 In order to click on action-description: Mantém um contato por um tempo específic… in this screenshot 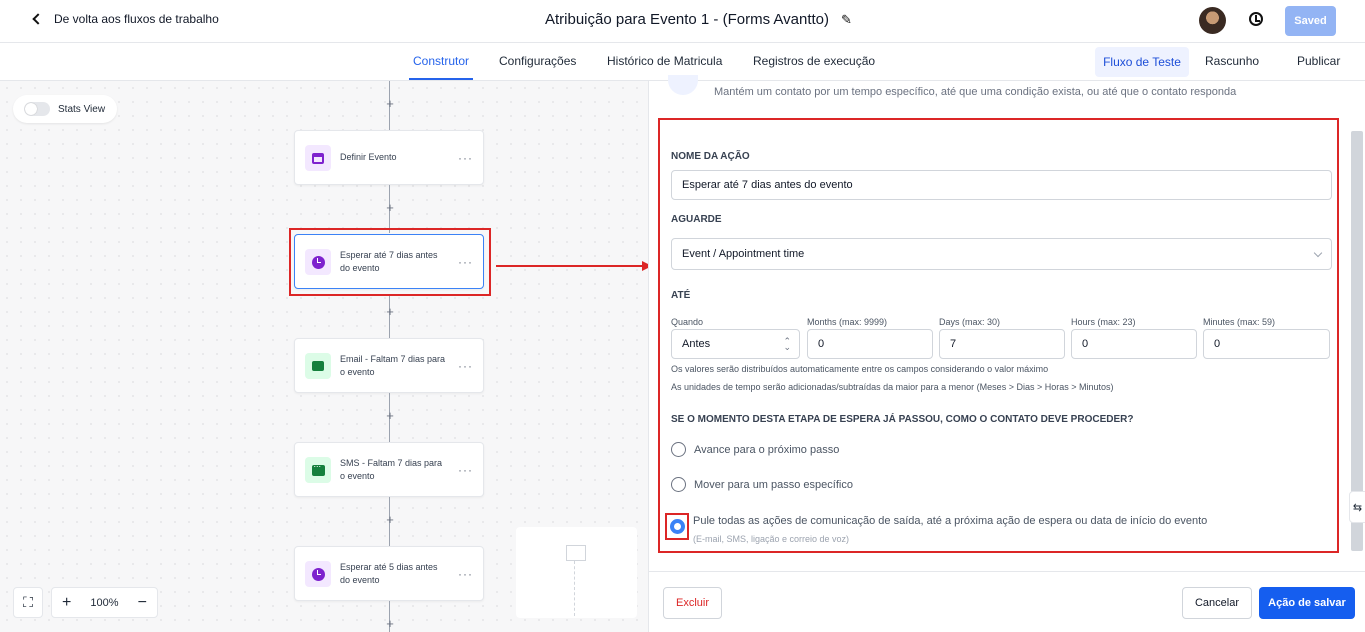, I will do `click(975, 92)`.